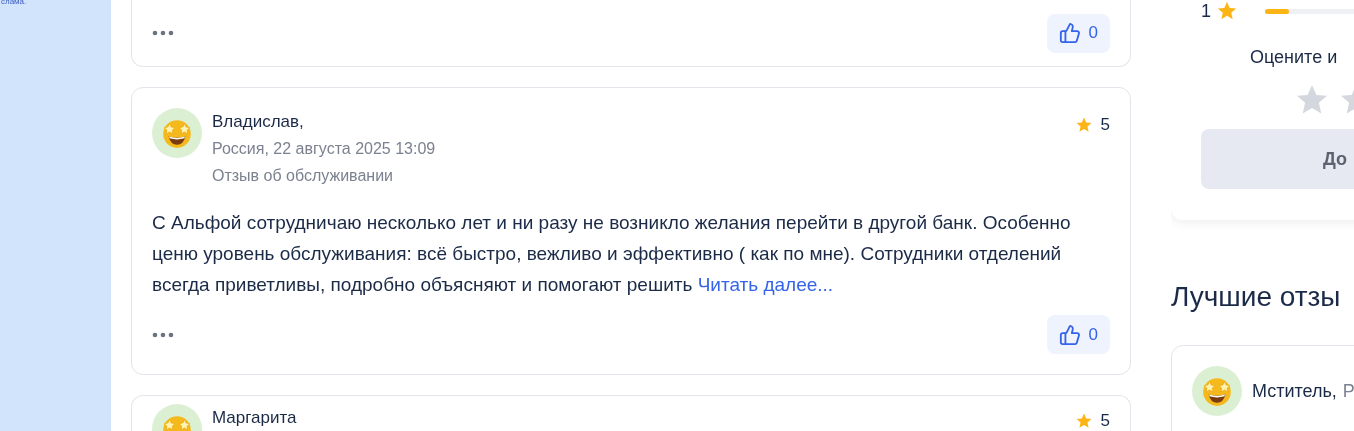 This screenshot has height=431, width=1354. I want to click on rating-prompt: Оцените и, so click(1294, 57).